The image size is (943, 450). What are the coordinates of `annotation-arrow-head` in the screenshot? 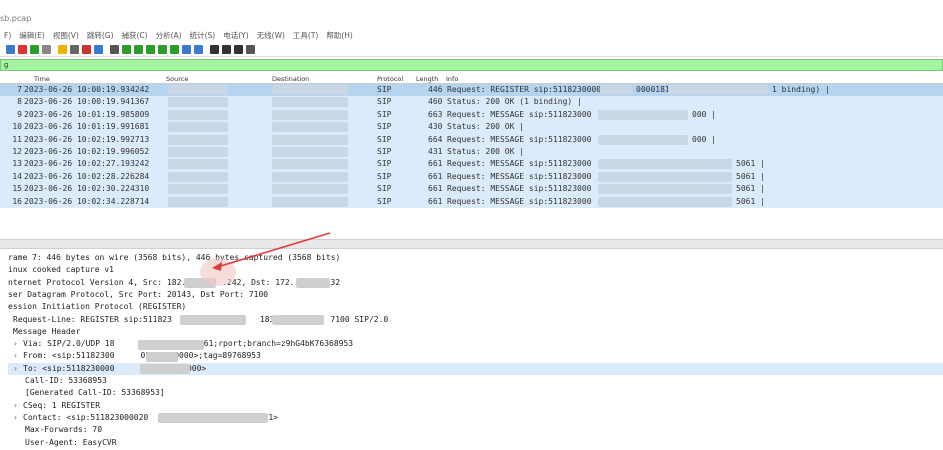 It's located at (217, 266).